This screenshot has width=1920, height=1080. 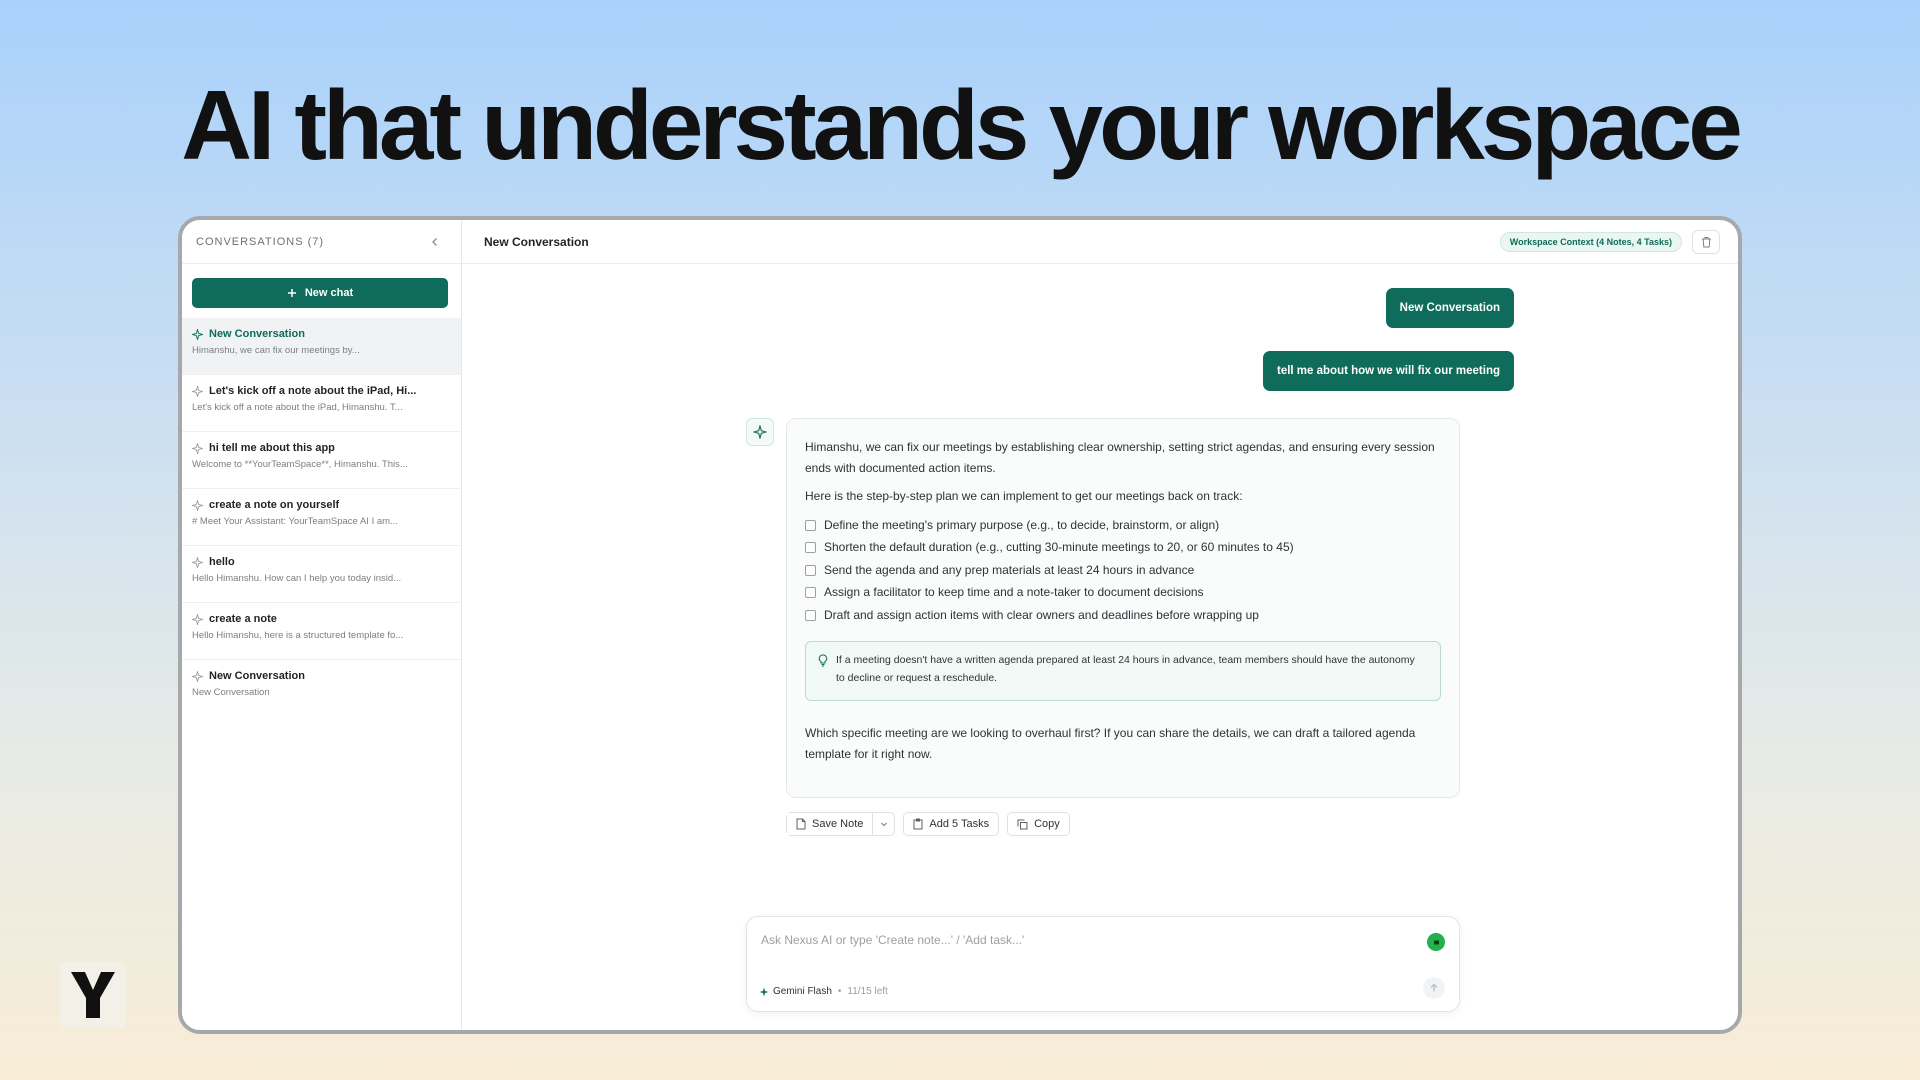 What do you see at coordinates (231, 692) in the screenshot?
I see `conversation-preview: New Conversation` at bounding box center [231, 692].